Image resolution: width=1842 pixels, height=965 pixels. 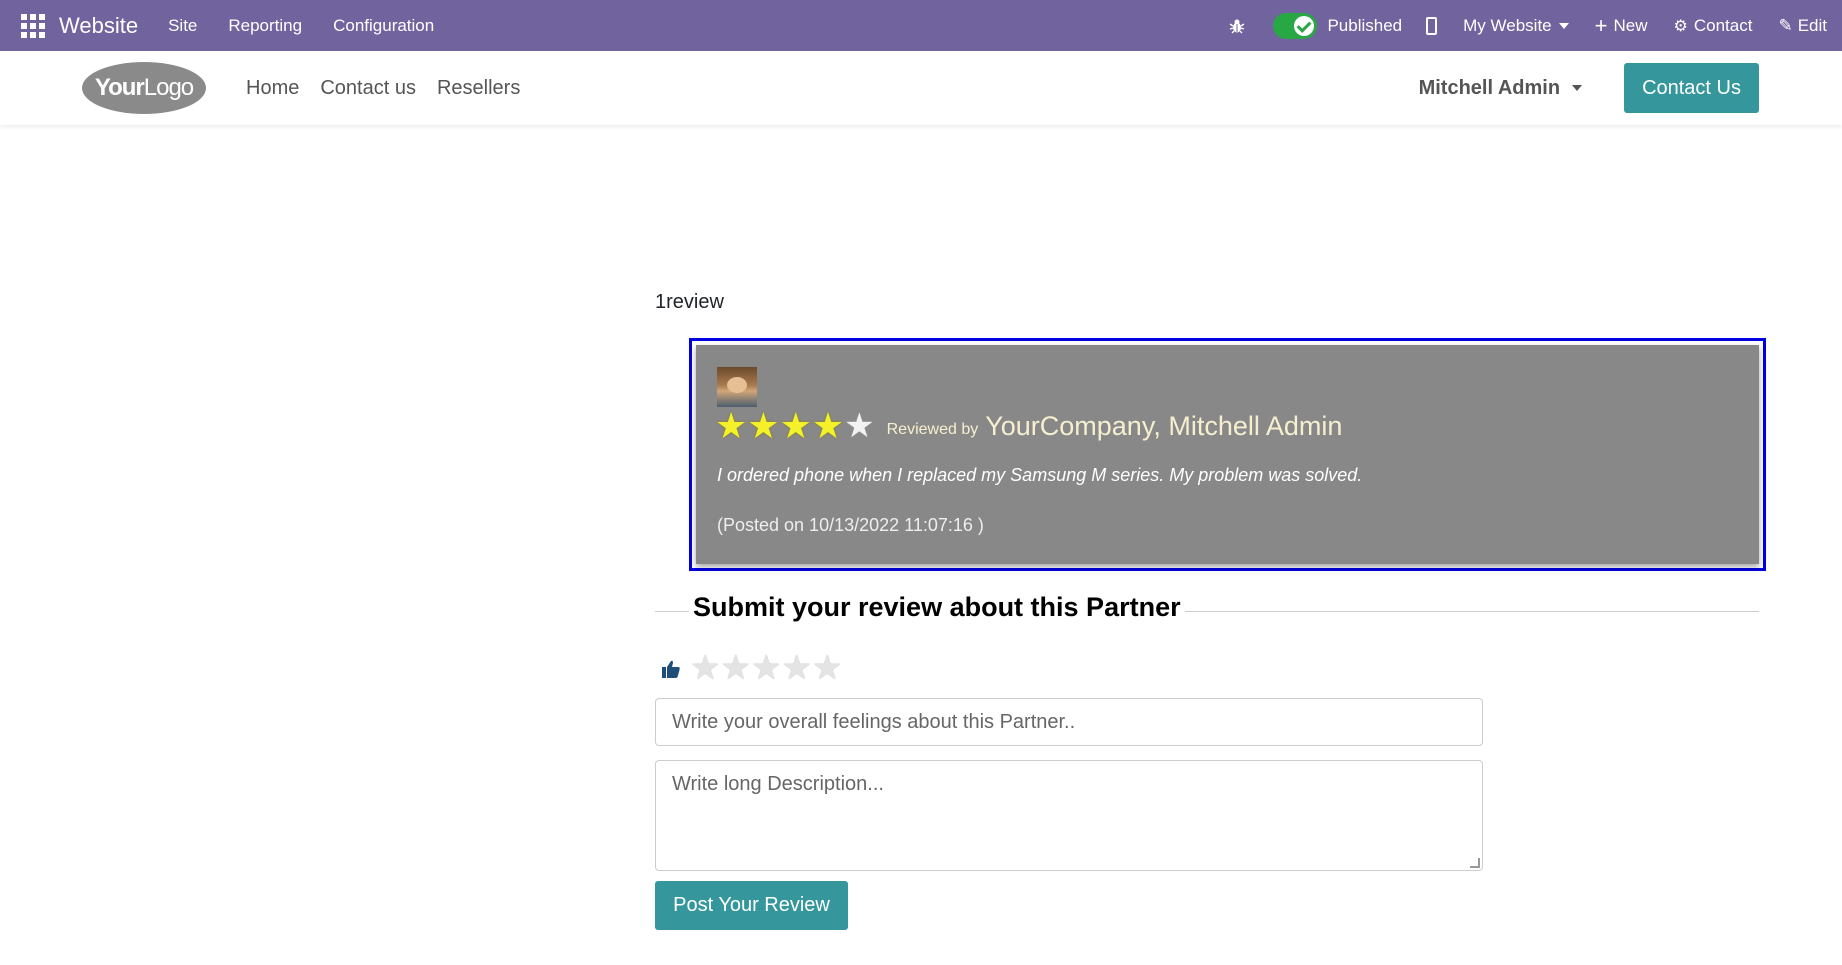 What do you see at coordinates (737, 387) in the screenshot?
I see `reviewer-avatar` at bounding box center [737, 387].